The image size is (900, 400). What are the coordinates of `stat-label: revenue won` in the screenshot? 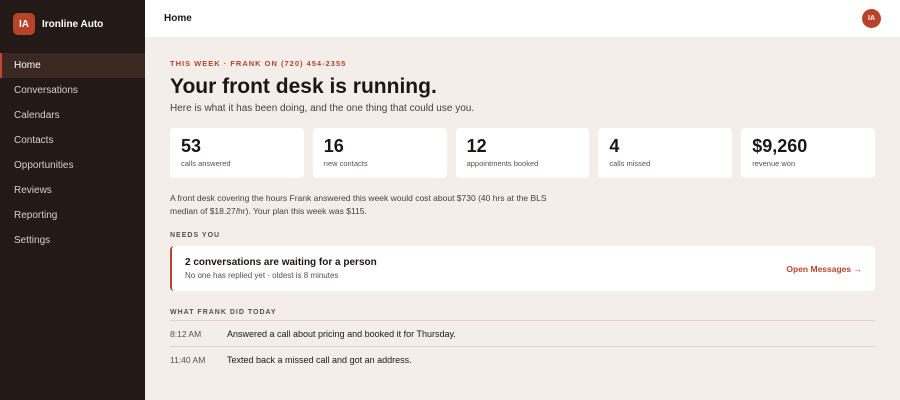 It's located at (774, 163).